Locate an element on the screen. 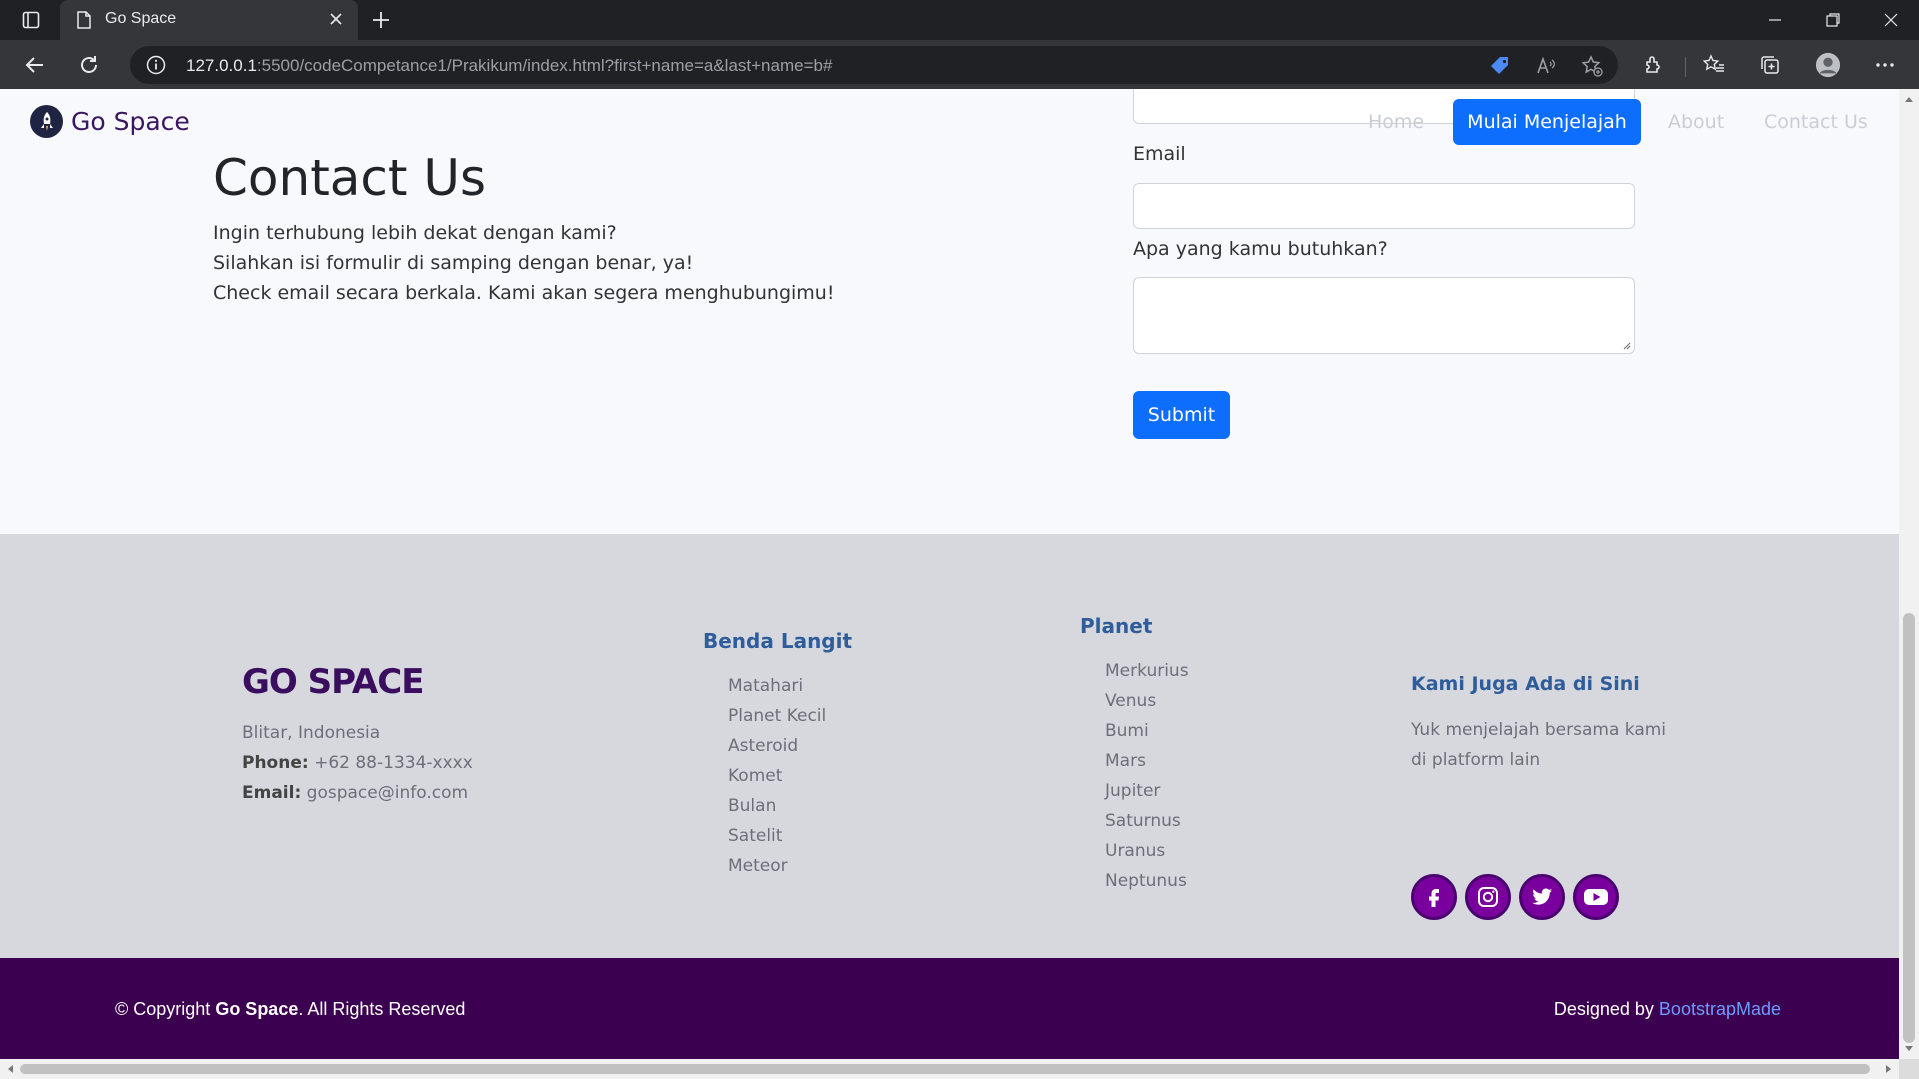 This screenshot has width=1919, height=1079. close-window-icon is located at coordinates (1891, 20).